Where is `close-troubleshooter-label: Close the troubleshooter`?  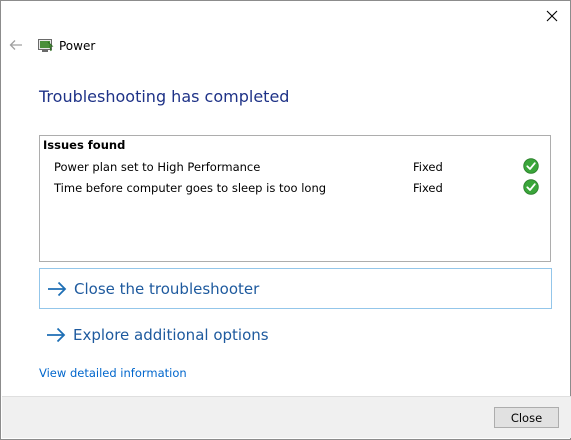
close-troubleshooter-label: Close the troubleshooter is located at coordinates (167, 288).